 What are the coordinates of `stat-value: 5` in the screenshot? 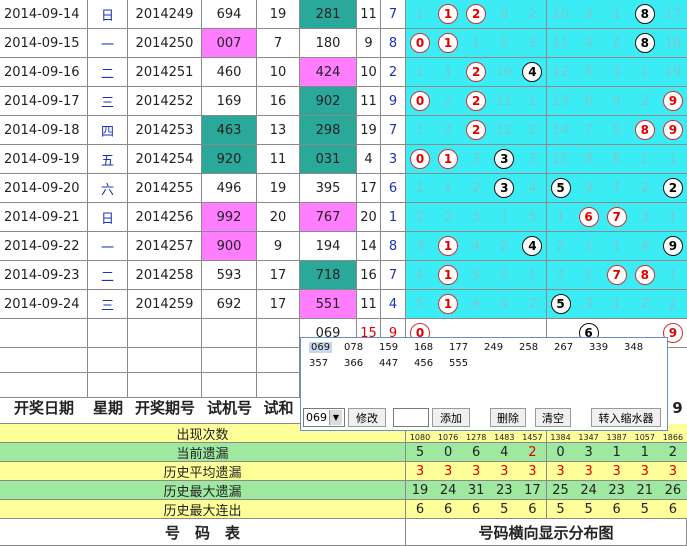 It's located at (645, 509).